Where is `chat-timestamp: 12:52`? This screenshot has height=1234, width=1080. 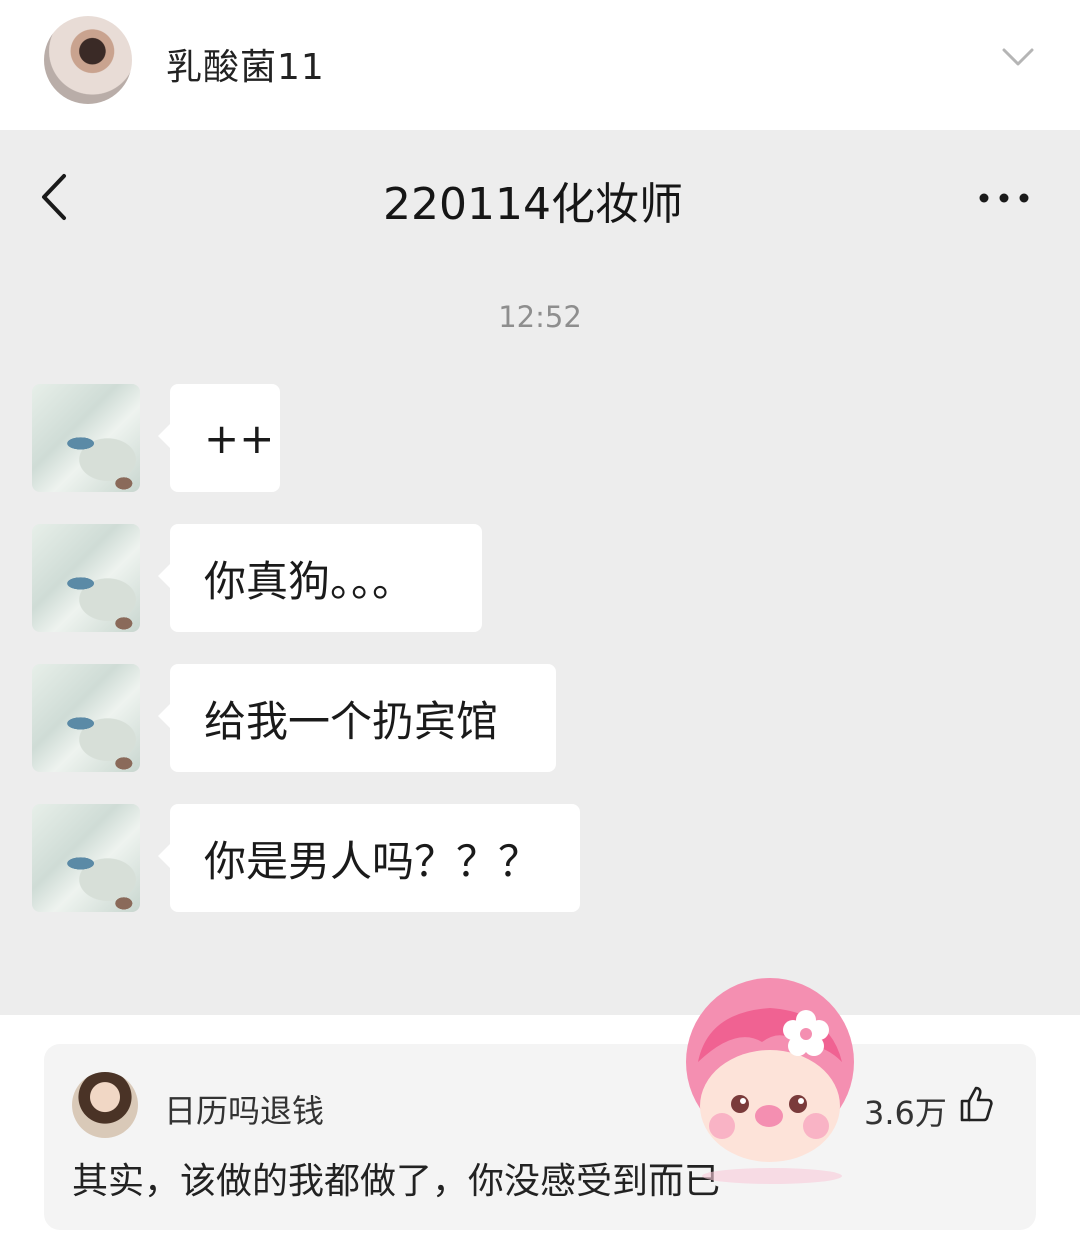 chat-timestamp: 12:52 is located at coordinates (540, 317).